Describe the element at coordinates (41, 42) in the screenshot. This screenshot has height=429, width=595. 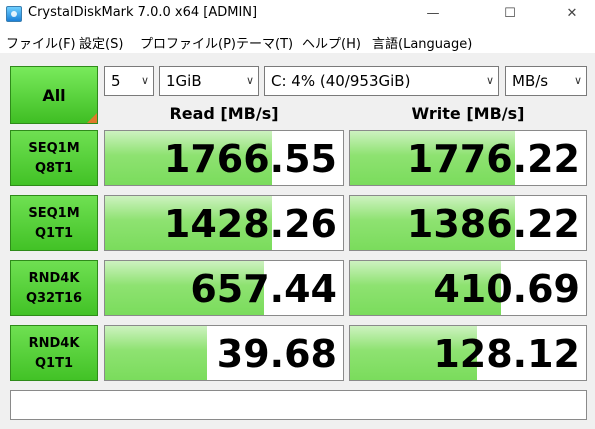
I see `menu-file: ファイル(F)` at that location.